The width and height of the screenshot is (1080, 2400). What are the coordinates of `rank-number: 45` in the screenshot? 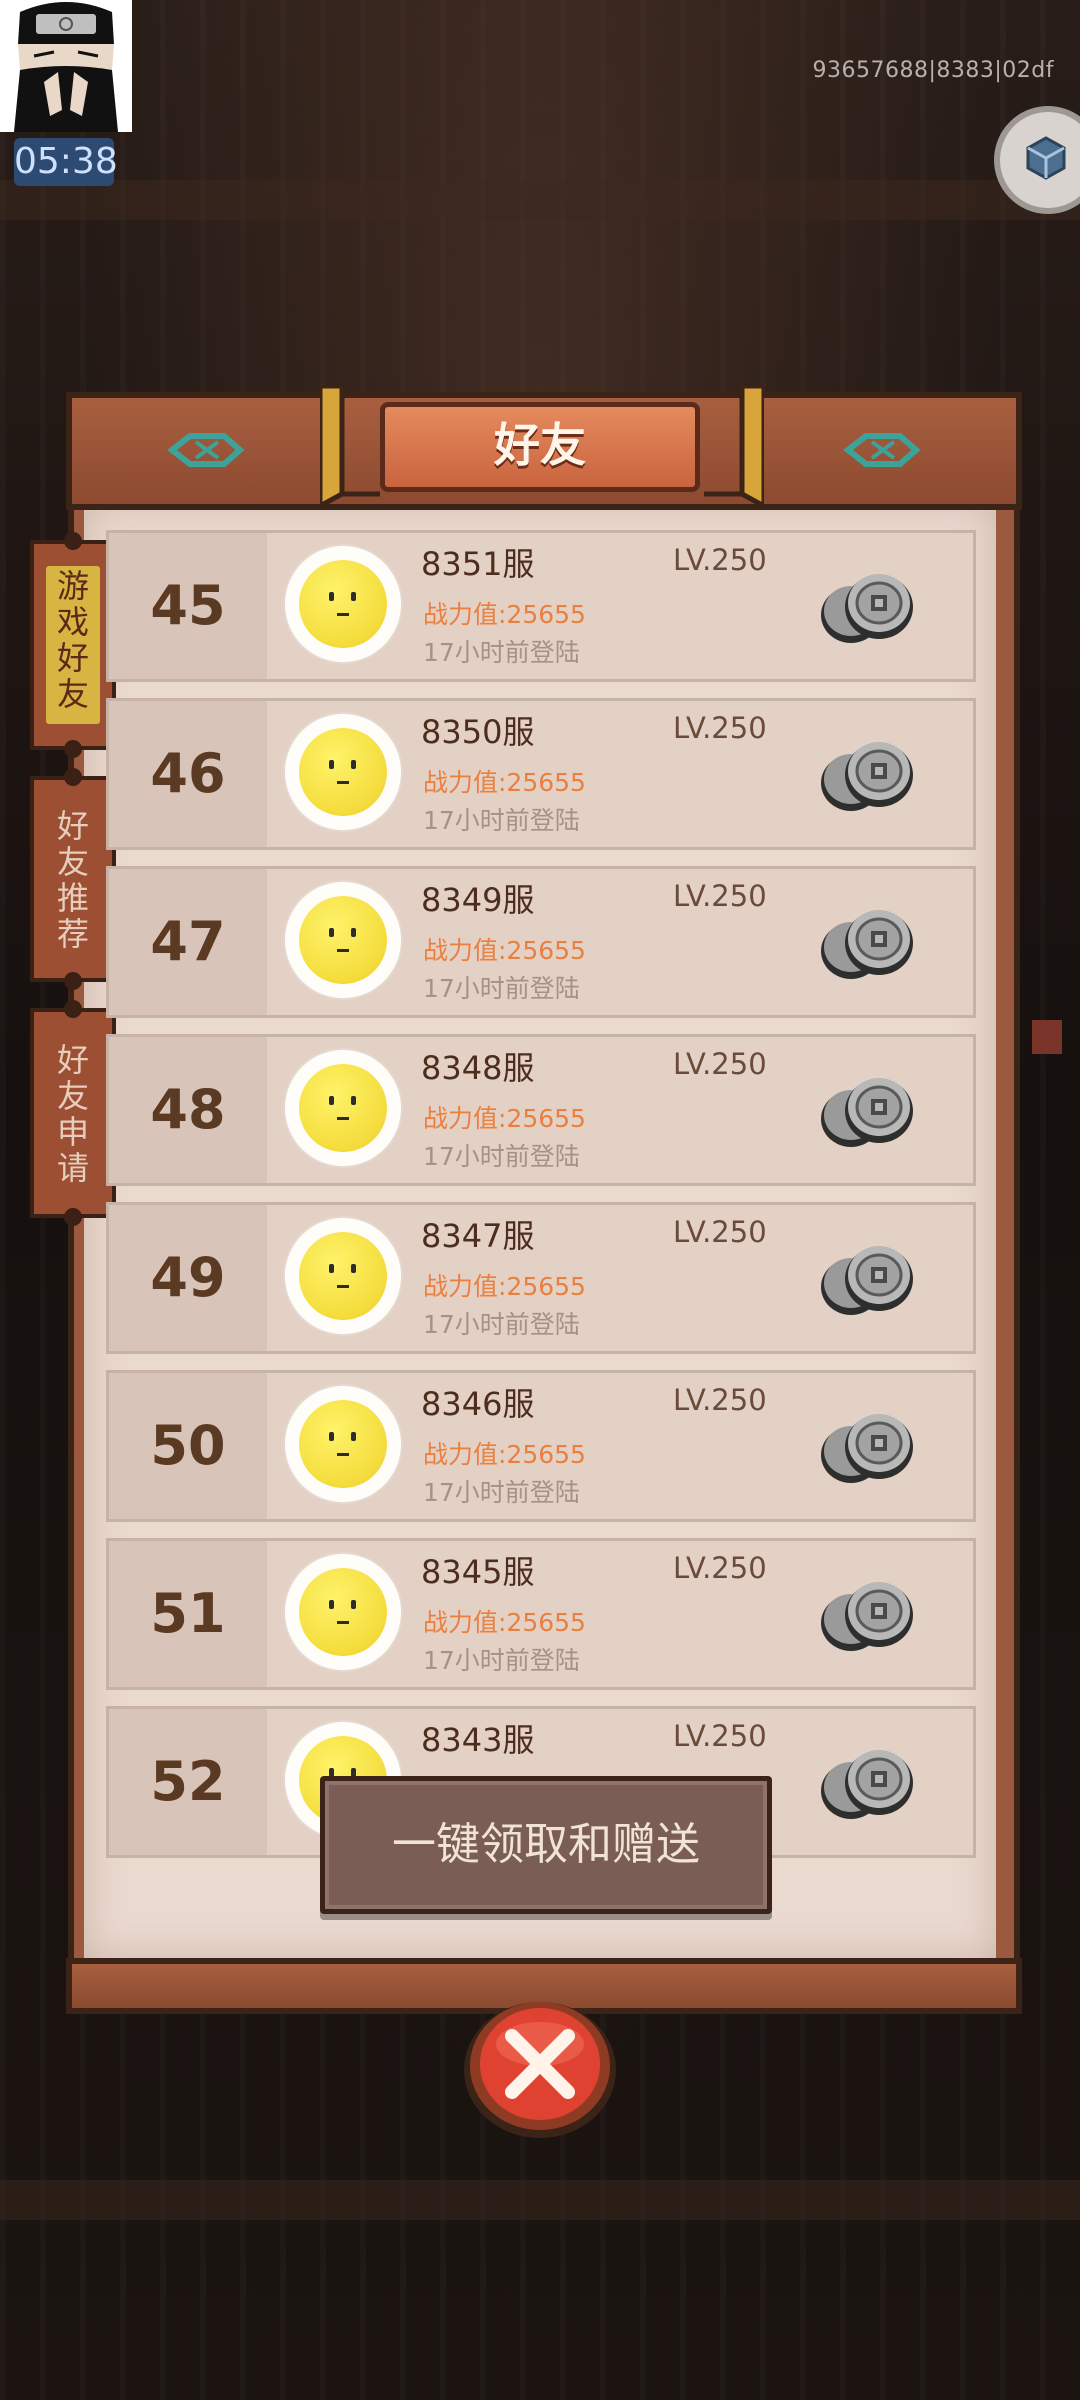 It's located at (188, 605).